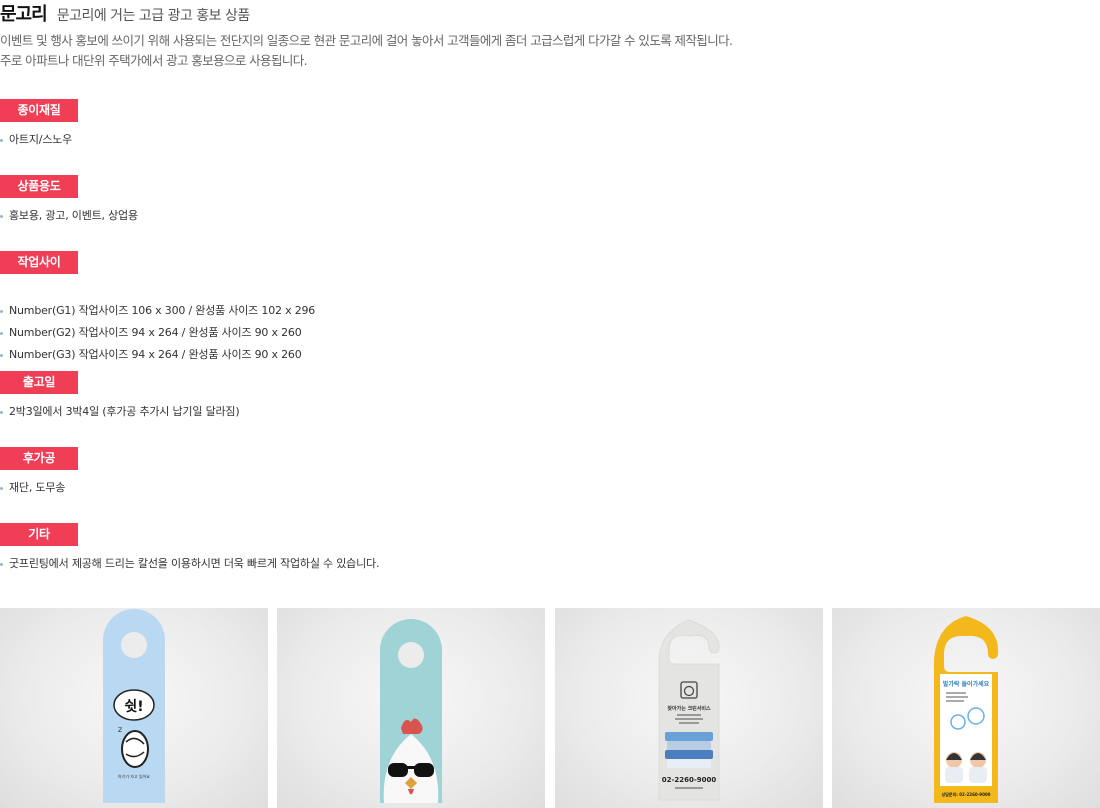 Image resolution: width=1100 pixels, height=808 pixels. What do you see at coordinates (966, 708) in the screenshot?
I see `sample-image-kids: 발가락 들어가세요 상담문의: 02-2260-9000` at bounding box center [966, 708].